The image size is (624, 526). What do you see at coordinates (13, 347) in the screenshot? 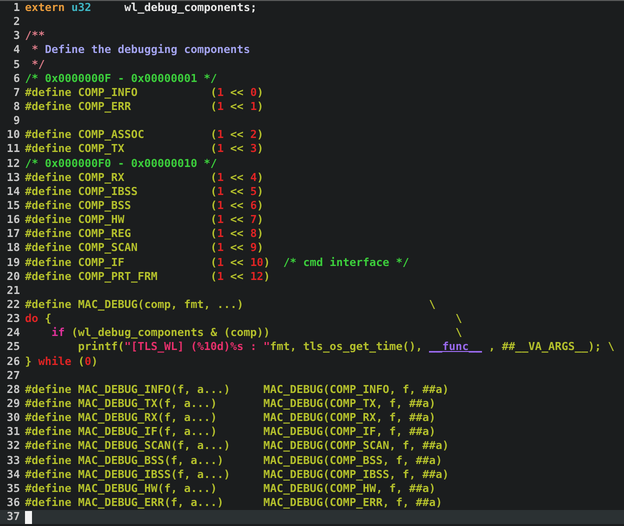
I see `line-number: 25` at bounding box center [13, 347].